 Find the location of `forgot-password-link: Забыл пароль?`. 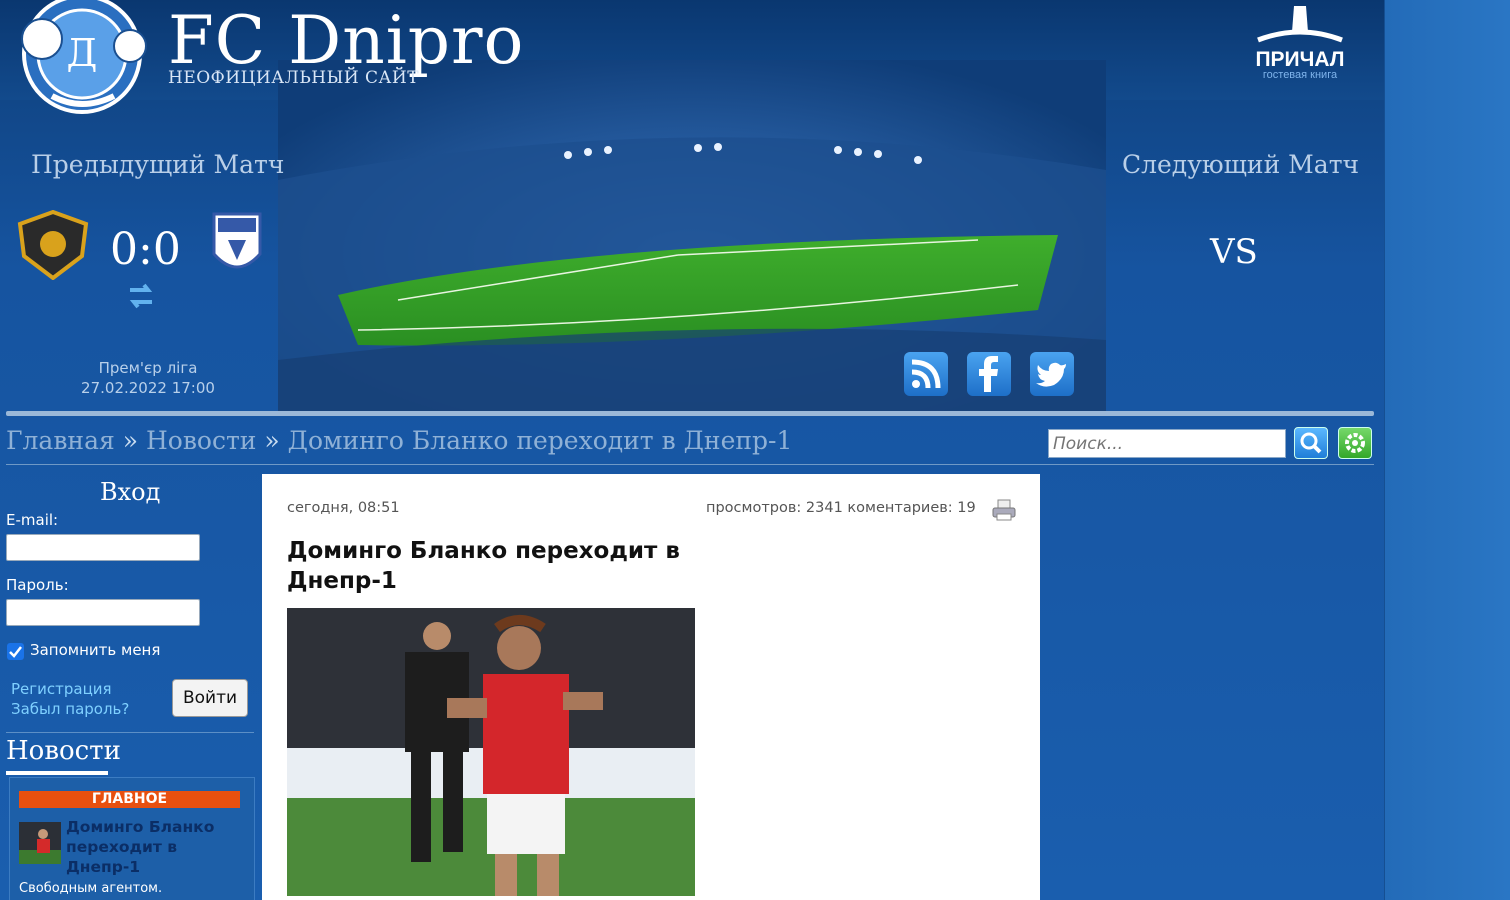

forgot-password-link: Забыл пароль? is located at coordinates (70, 709).